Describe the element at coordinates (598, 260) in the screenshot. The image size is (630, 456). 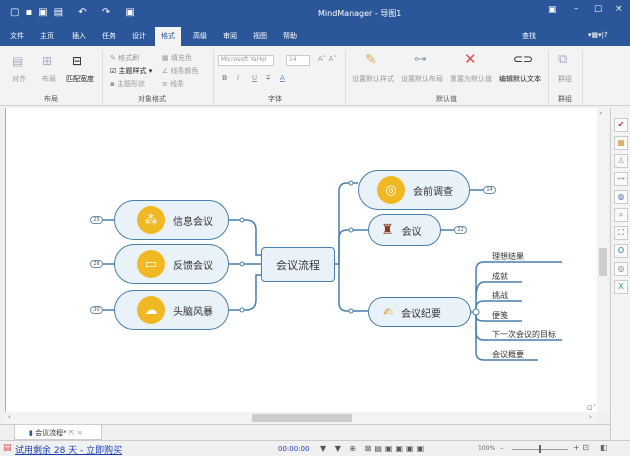
I see `vertical-scrollbar: ˄ ⊡˅` at that location.